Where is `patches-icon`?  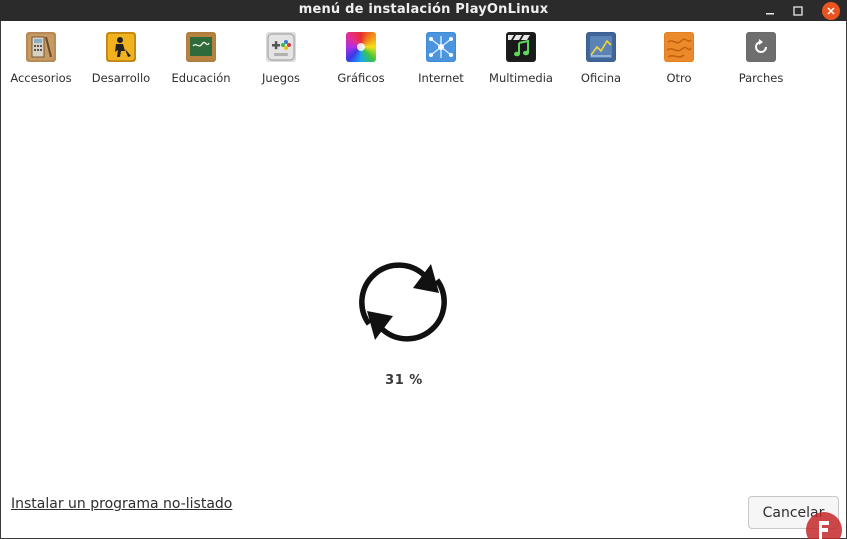 patches-icon is located at coordinates (761, 47).